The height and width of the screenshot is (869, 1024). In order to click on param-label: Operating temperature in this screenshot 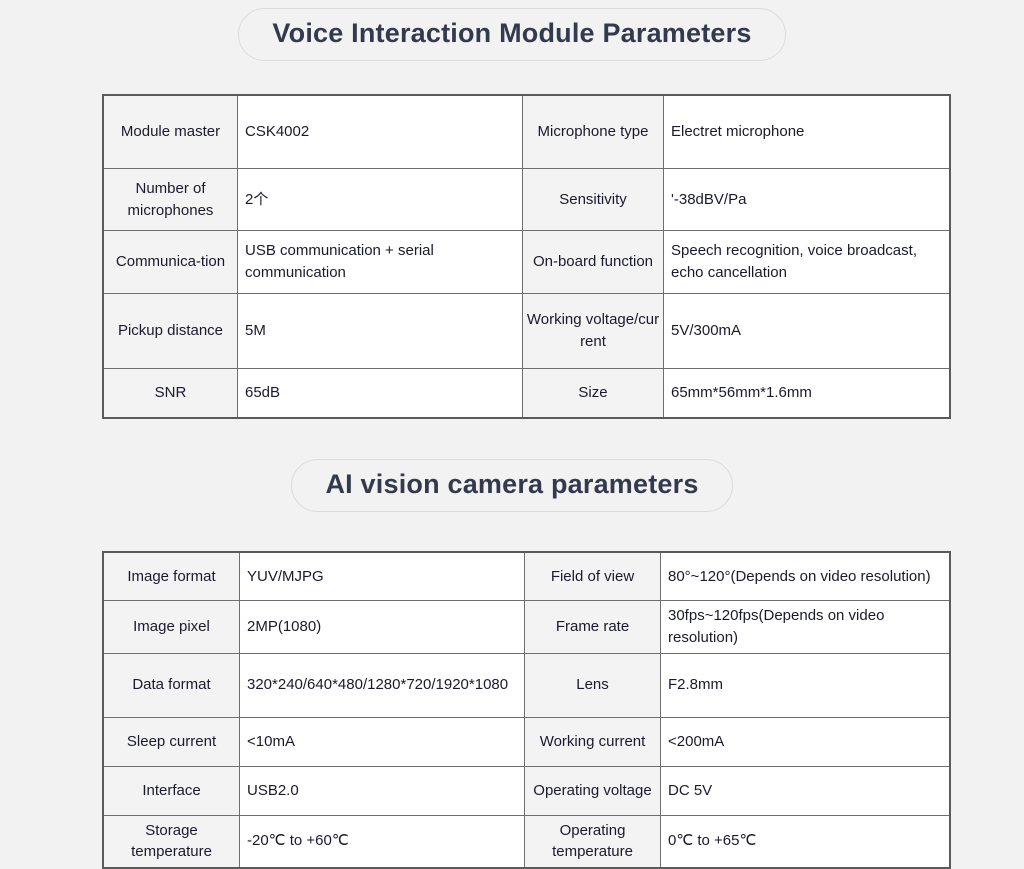, I will do `click(592, 841)`.